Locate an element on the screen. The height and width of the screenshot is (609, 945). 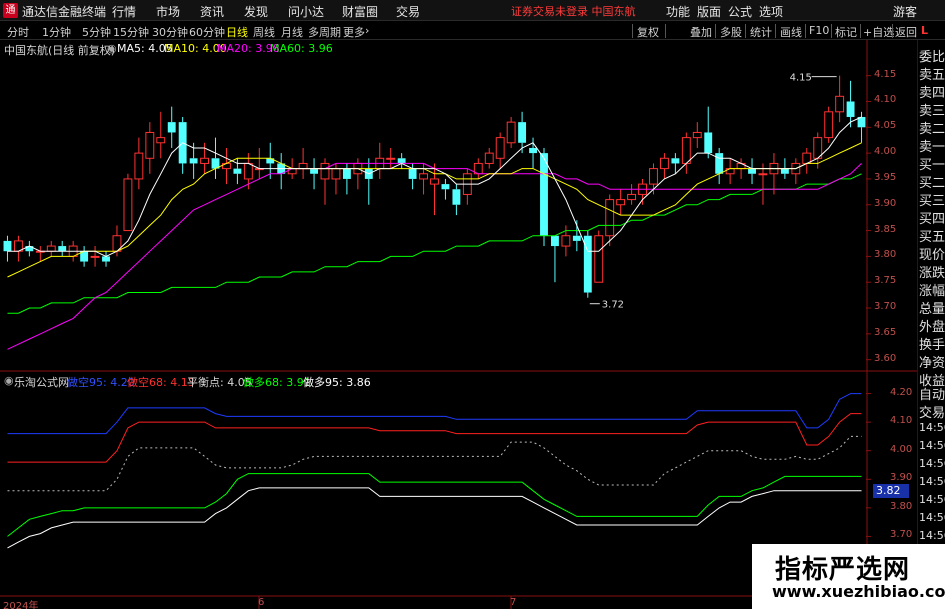
period-more: 更多 is located at coordinates (354, 32).